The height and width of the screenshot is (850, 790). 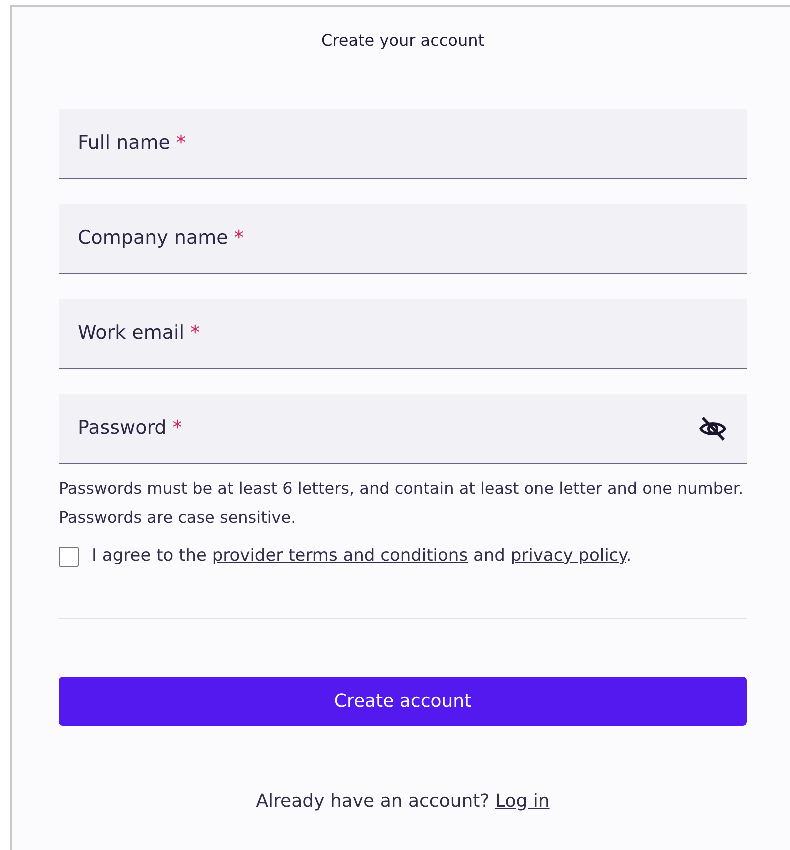 What do you see at coordinates (139, 333) in the screenshot?
I see `field-label: Work email *` at bounding box center [139, 333].